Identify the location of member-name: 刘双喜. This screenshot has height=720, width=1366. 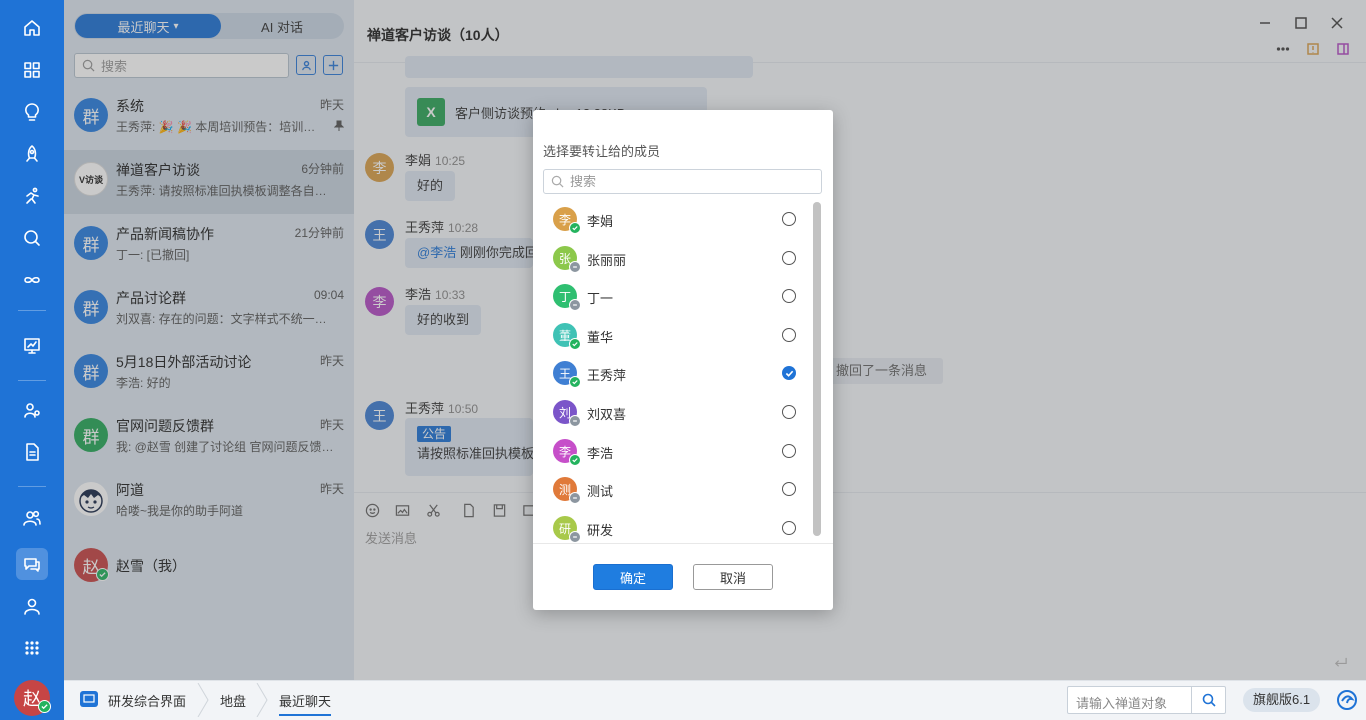
(607, 414).